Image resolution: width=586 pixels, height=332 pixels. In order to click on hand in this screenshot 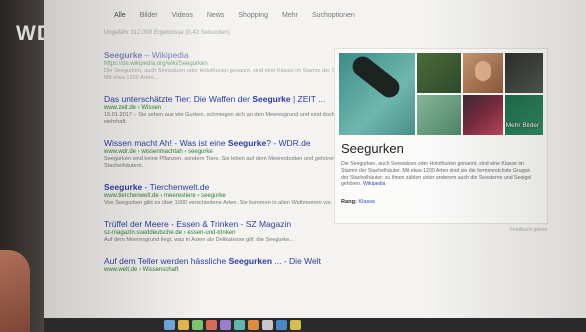, I will do `click(15, 291)`.